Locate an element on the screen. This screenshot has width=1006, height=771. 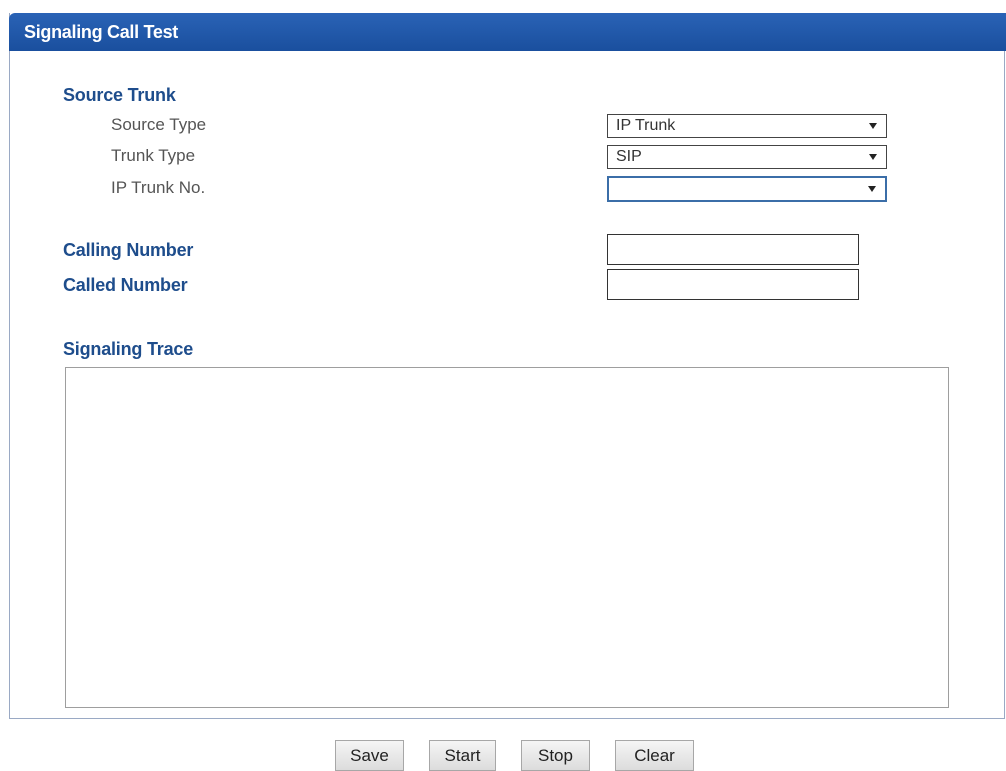
ip-trunk-no-select is located at coordinates (747, 189).